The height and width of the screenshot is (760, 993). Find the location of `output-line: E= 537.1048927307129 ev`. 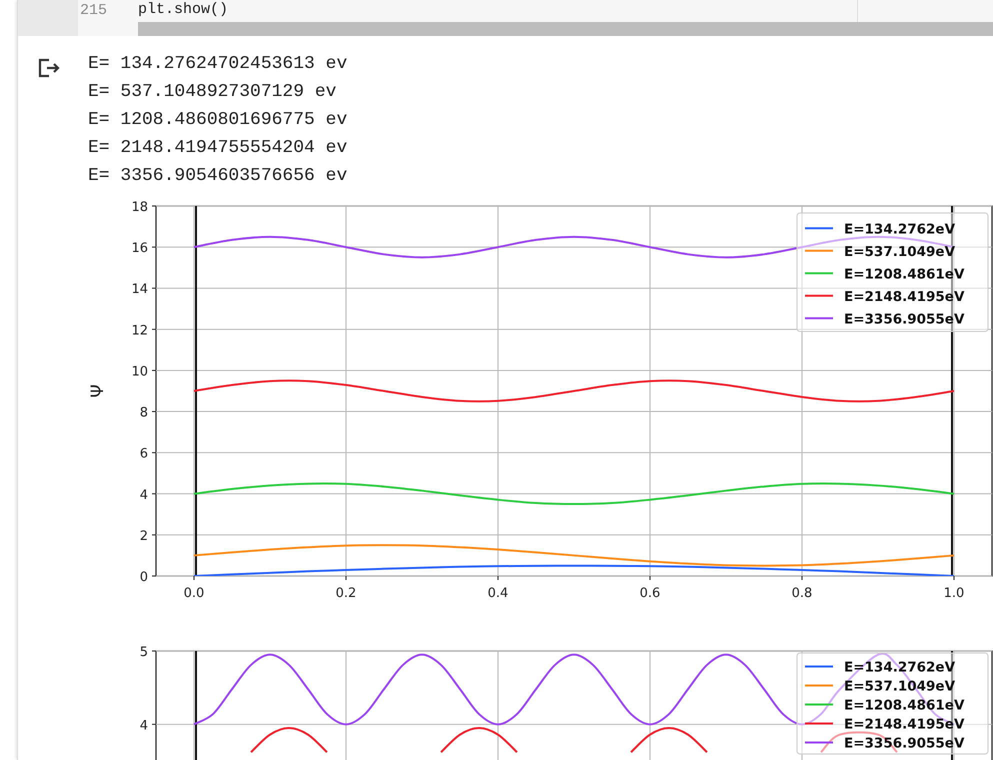

output-line: E= 537.1048927307129 ev is located at coordinates (213, 92).